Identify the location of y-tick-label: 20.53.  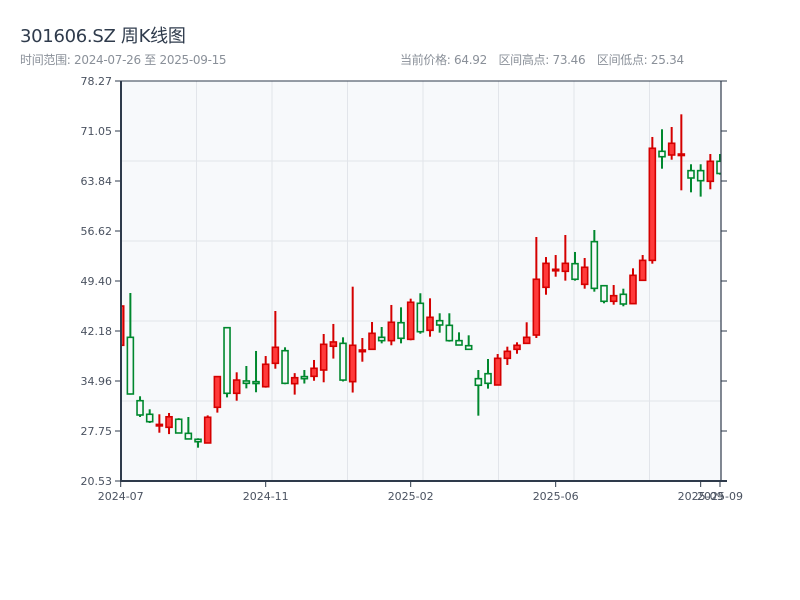
(97, 481).